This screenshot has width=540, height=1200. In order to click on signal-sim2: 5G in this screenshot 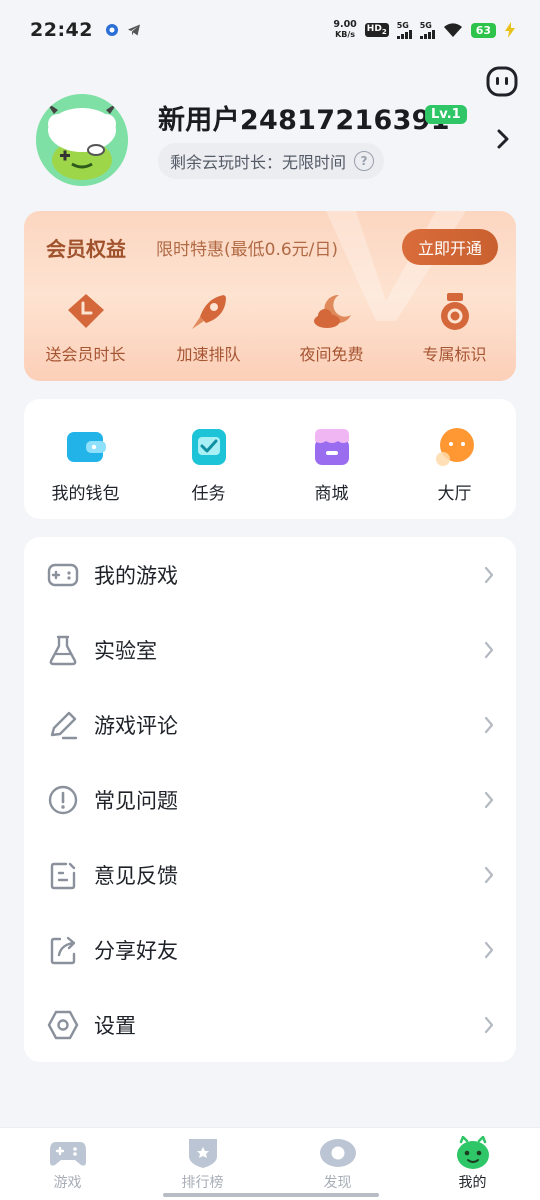, I will do `click(427, 30)`.